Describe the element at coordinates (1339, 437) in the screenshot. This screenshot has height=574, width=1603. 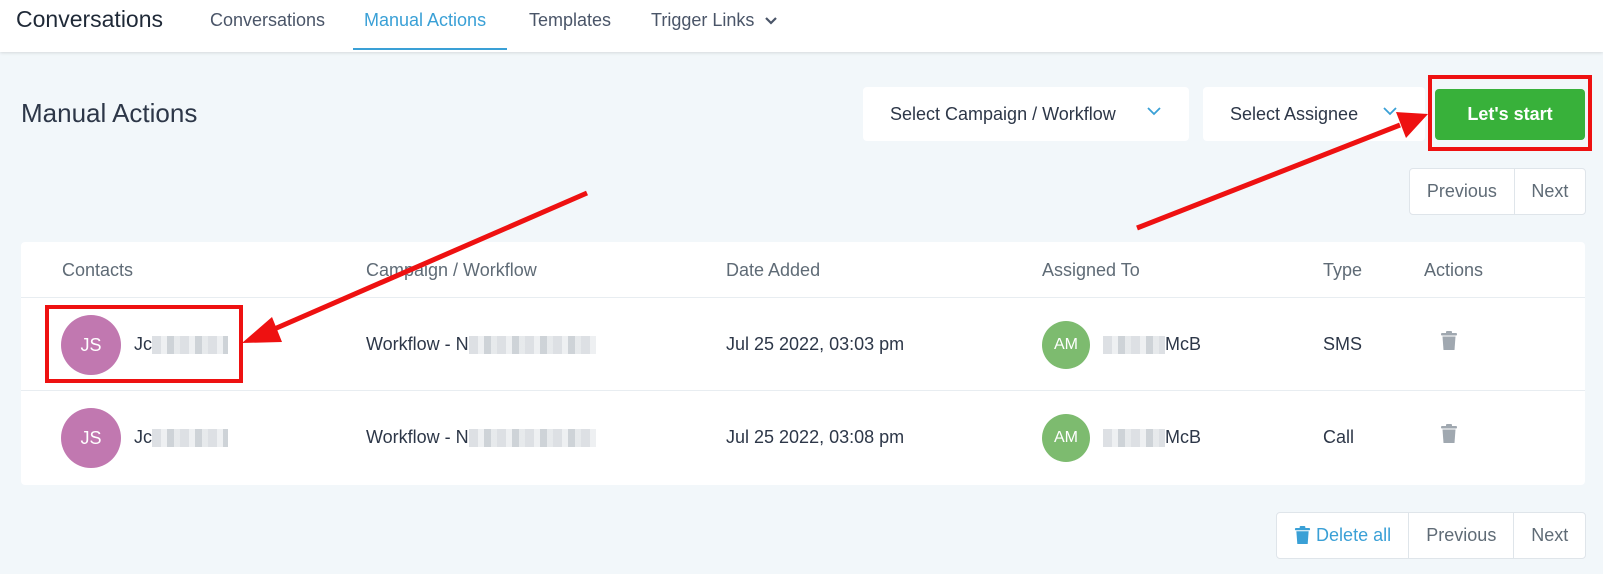
I see `action-type: Call` at that location.